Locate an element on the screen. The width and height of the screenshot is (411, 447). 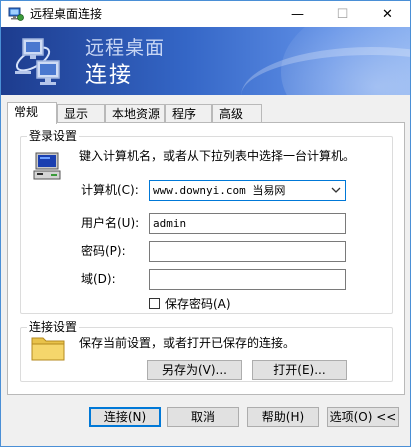
tab-display: 显示 is located at coordinates (81, 113).